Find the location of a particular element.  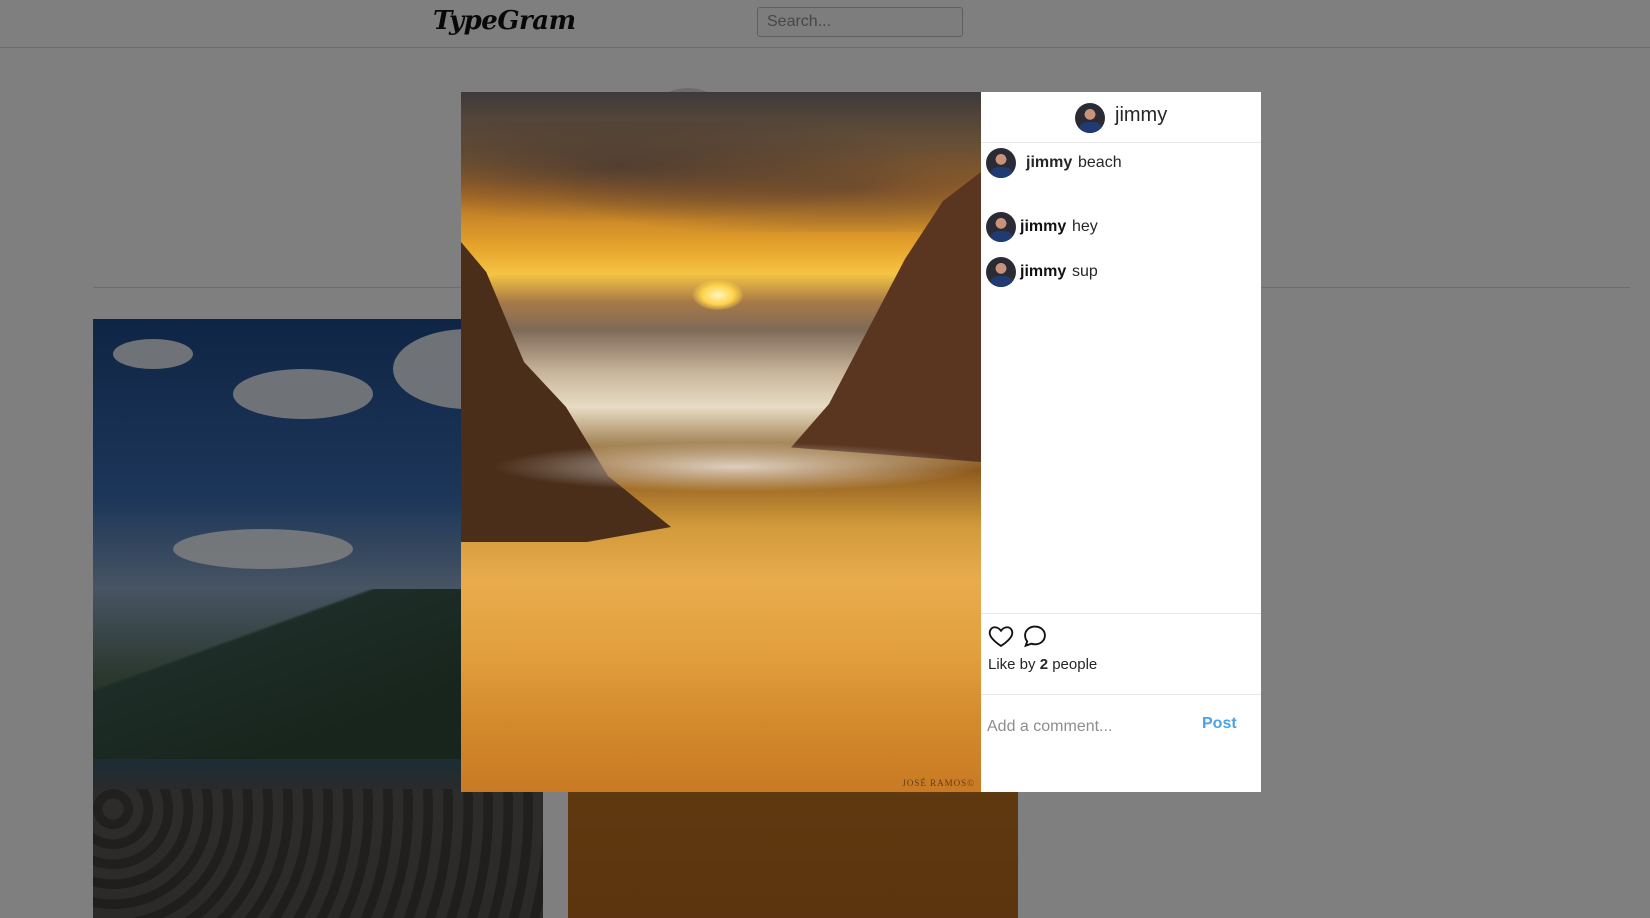

speech-bubble-icon is located at coordinates (1035, 636).